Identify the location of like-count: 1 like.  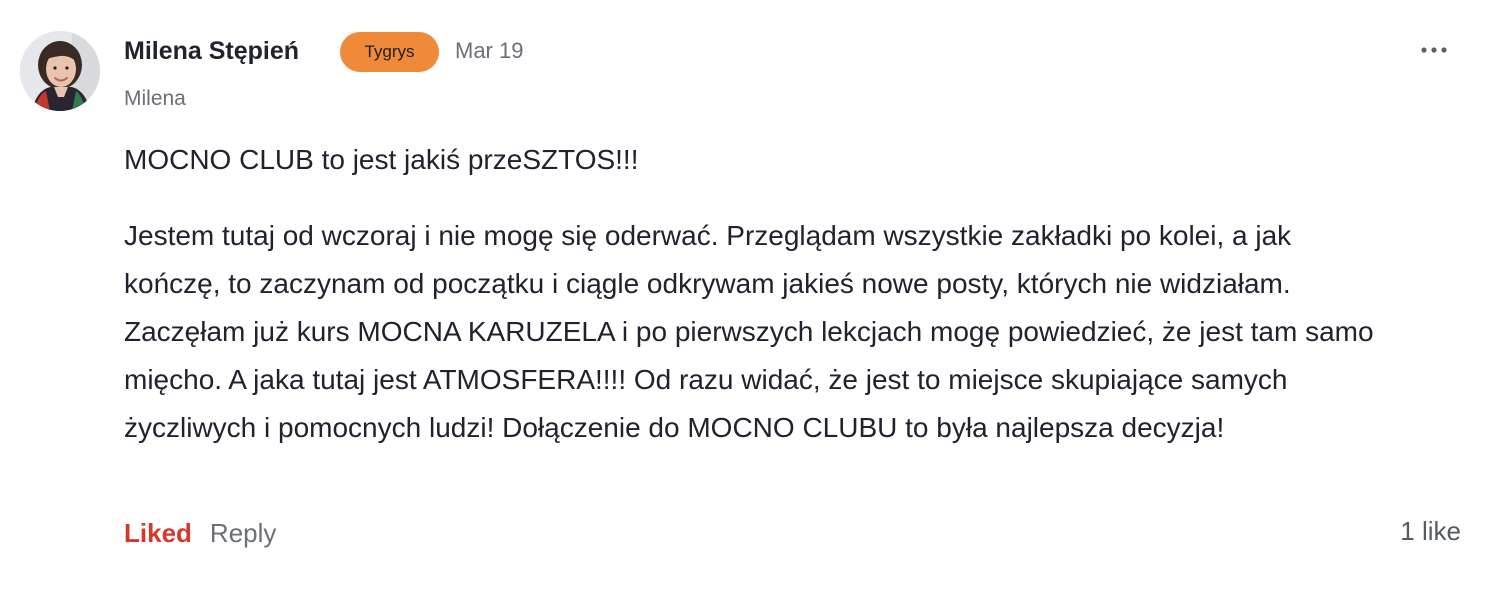
(1430, 531).